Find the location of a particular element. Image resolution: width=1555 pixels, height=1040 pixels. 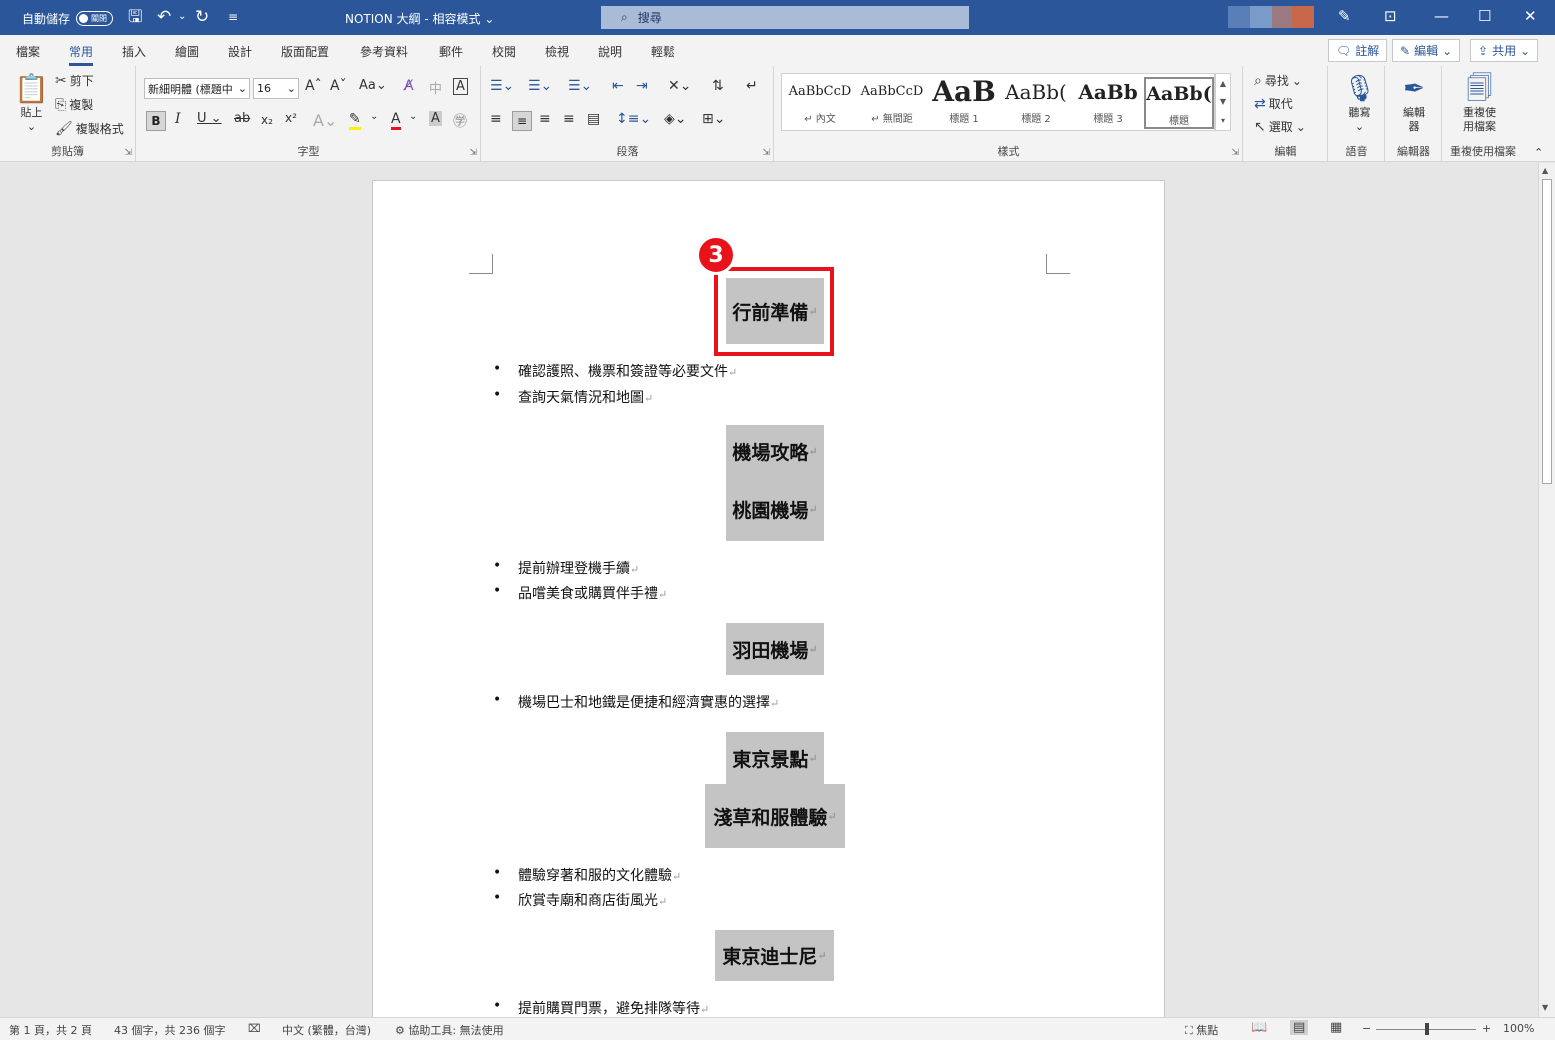

grow-font-icon: Aˆ is located at coordinates (313, 86).